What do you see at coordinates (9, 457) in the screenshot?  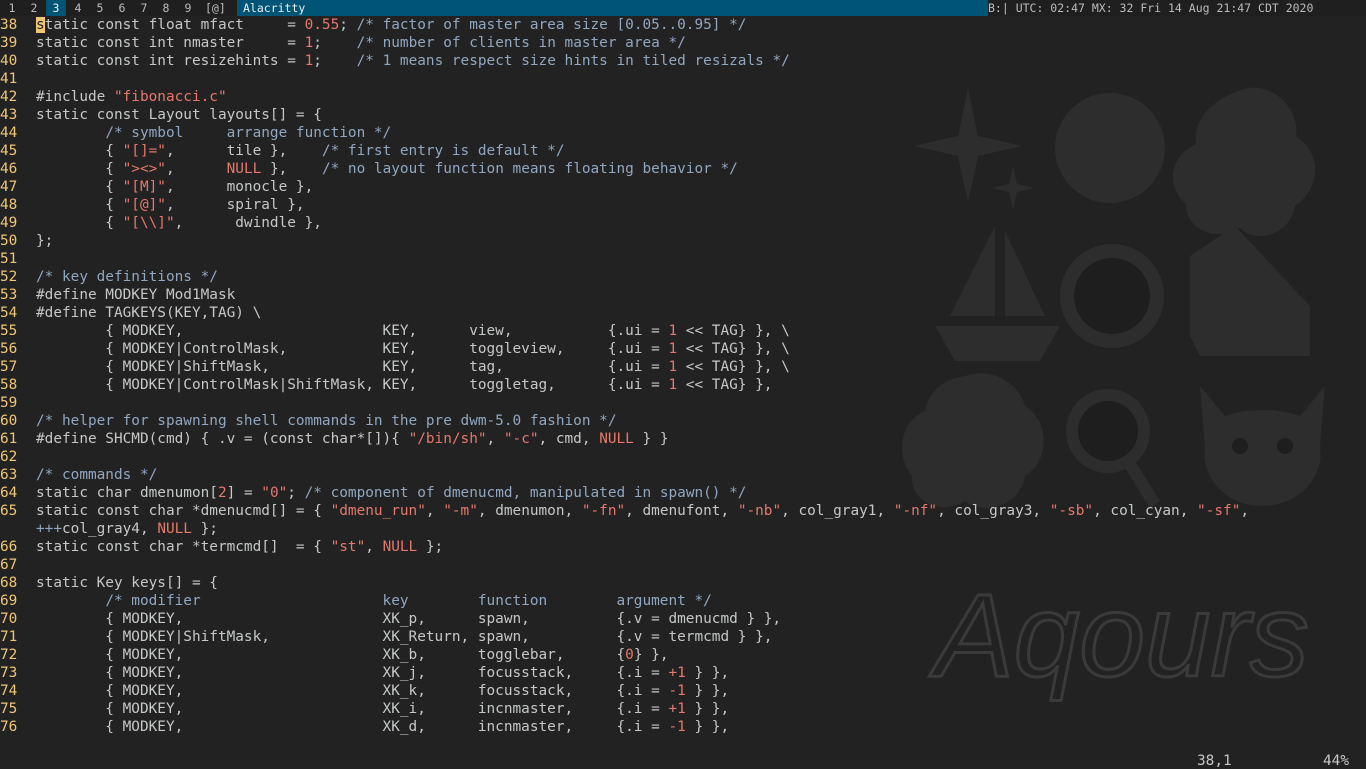 I see `line-number: 62` at bounding box center [9, 457].